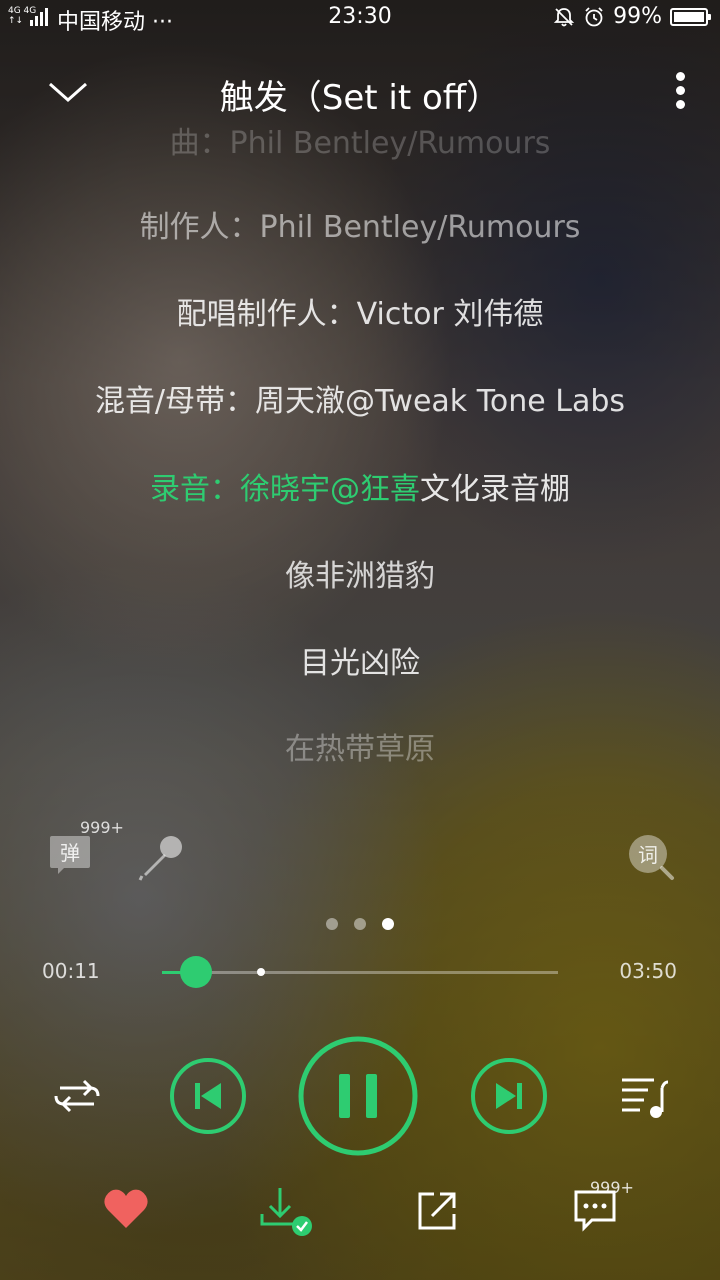 This screenshot has height=1280, width=720. I want to click on repeat-icon, so click(77, 1096).